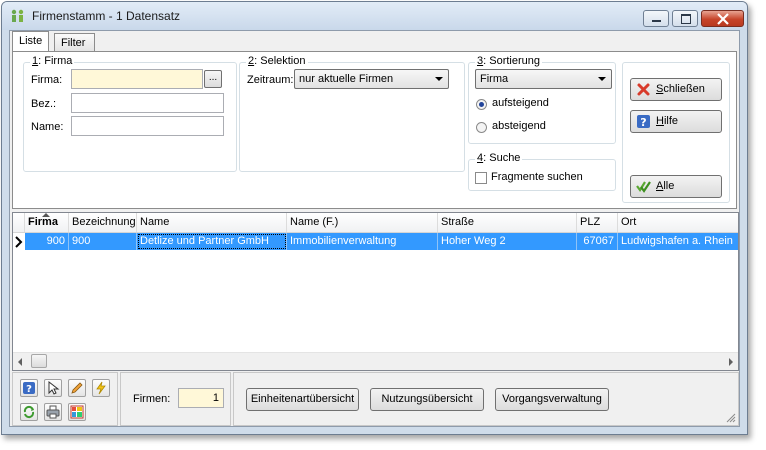  Describe the element at coordinates (375, 361) in the screenshot. I see `horizontal-scrollbar` at that location.